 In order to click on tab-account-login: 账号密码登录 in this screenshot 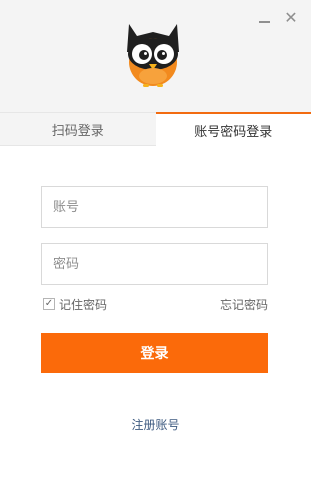, I will do `click(233, 129)`.